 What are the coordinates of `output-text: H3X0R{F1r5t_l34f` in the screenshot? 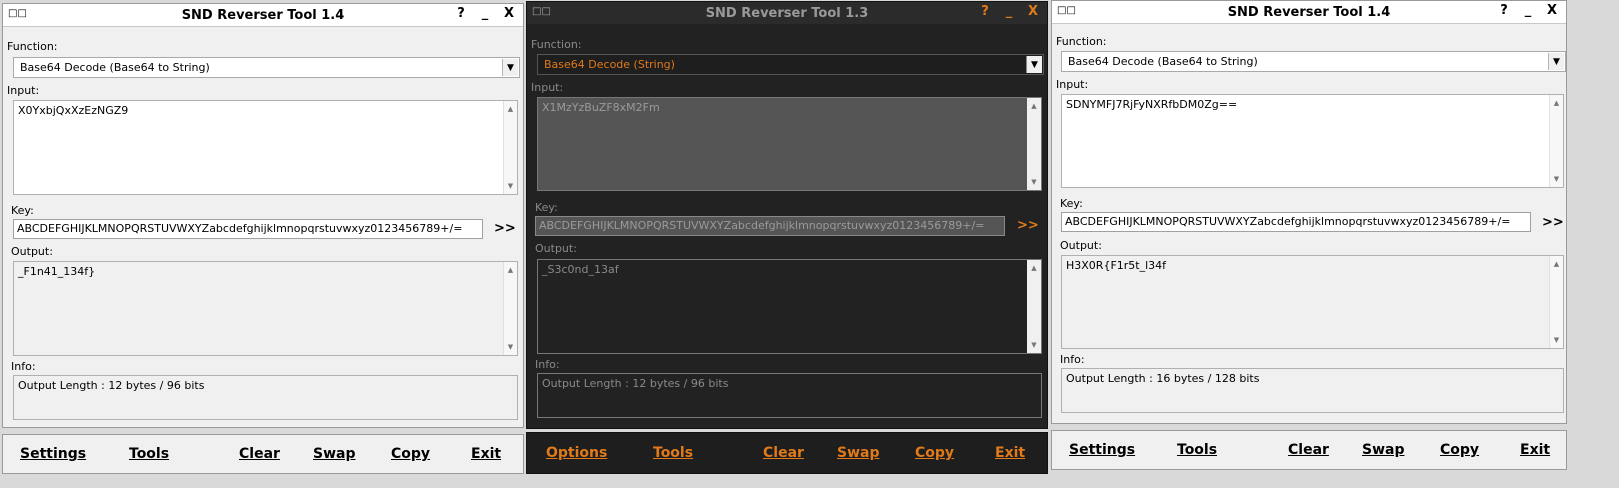 It's located at (1116, 265).